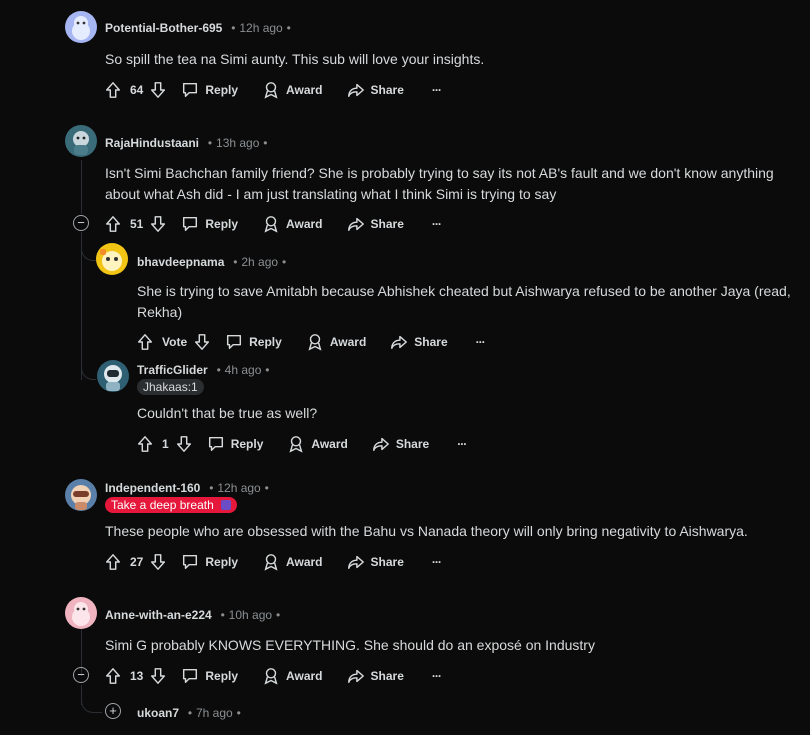 The image size is (810, 735). Describe the element at coordinates (165, 444) in the screenshot. I see `vote-score: 1` at that location.